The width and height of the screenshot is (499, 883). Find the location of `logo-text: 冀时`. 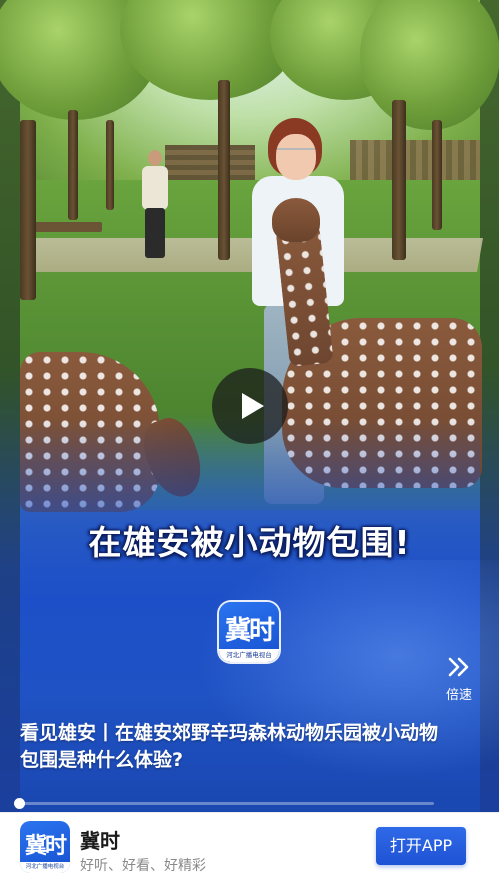

logo-text: 冀时 is located at coordinates (249, 631).